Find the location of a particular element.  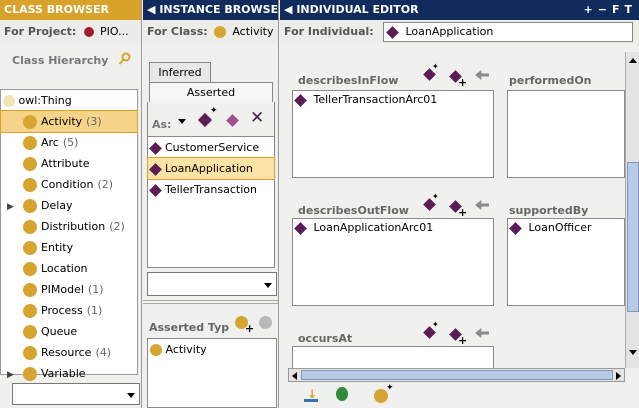

class-filter-combo is located at coordinates (76, 394).